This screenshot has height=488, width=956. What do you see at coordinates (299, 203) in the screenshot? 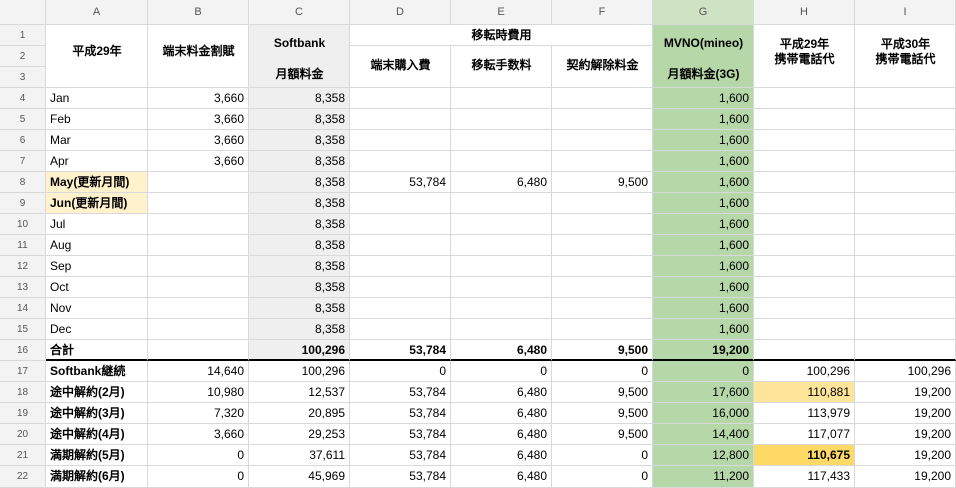
I see `cell-c9: 8,358` at bounding box center [299, 203].